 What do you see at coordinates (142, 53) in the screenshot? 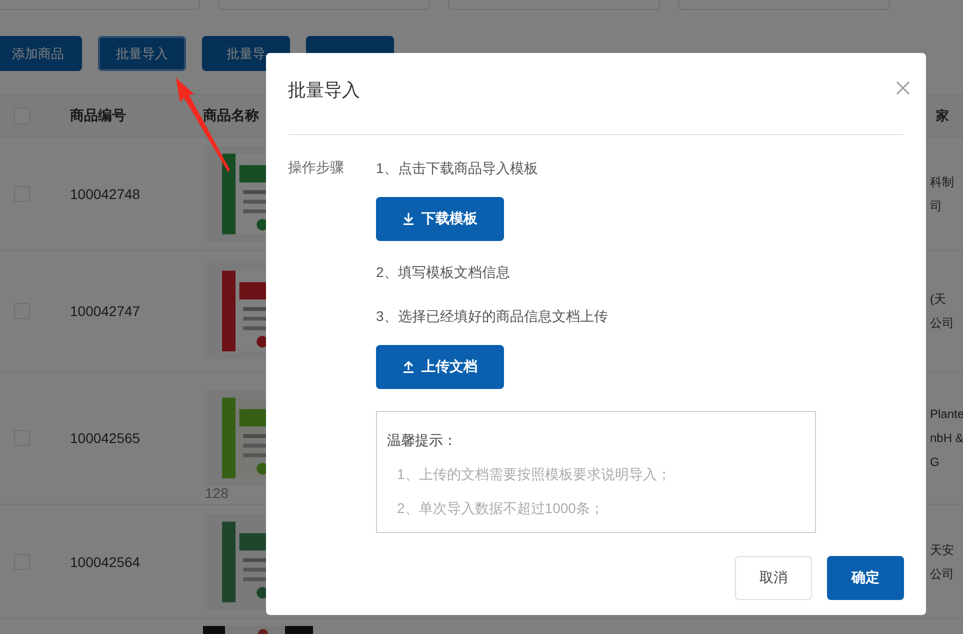
I see `toolbar-button: 批量导入` at bounding box center [142, 53].